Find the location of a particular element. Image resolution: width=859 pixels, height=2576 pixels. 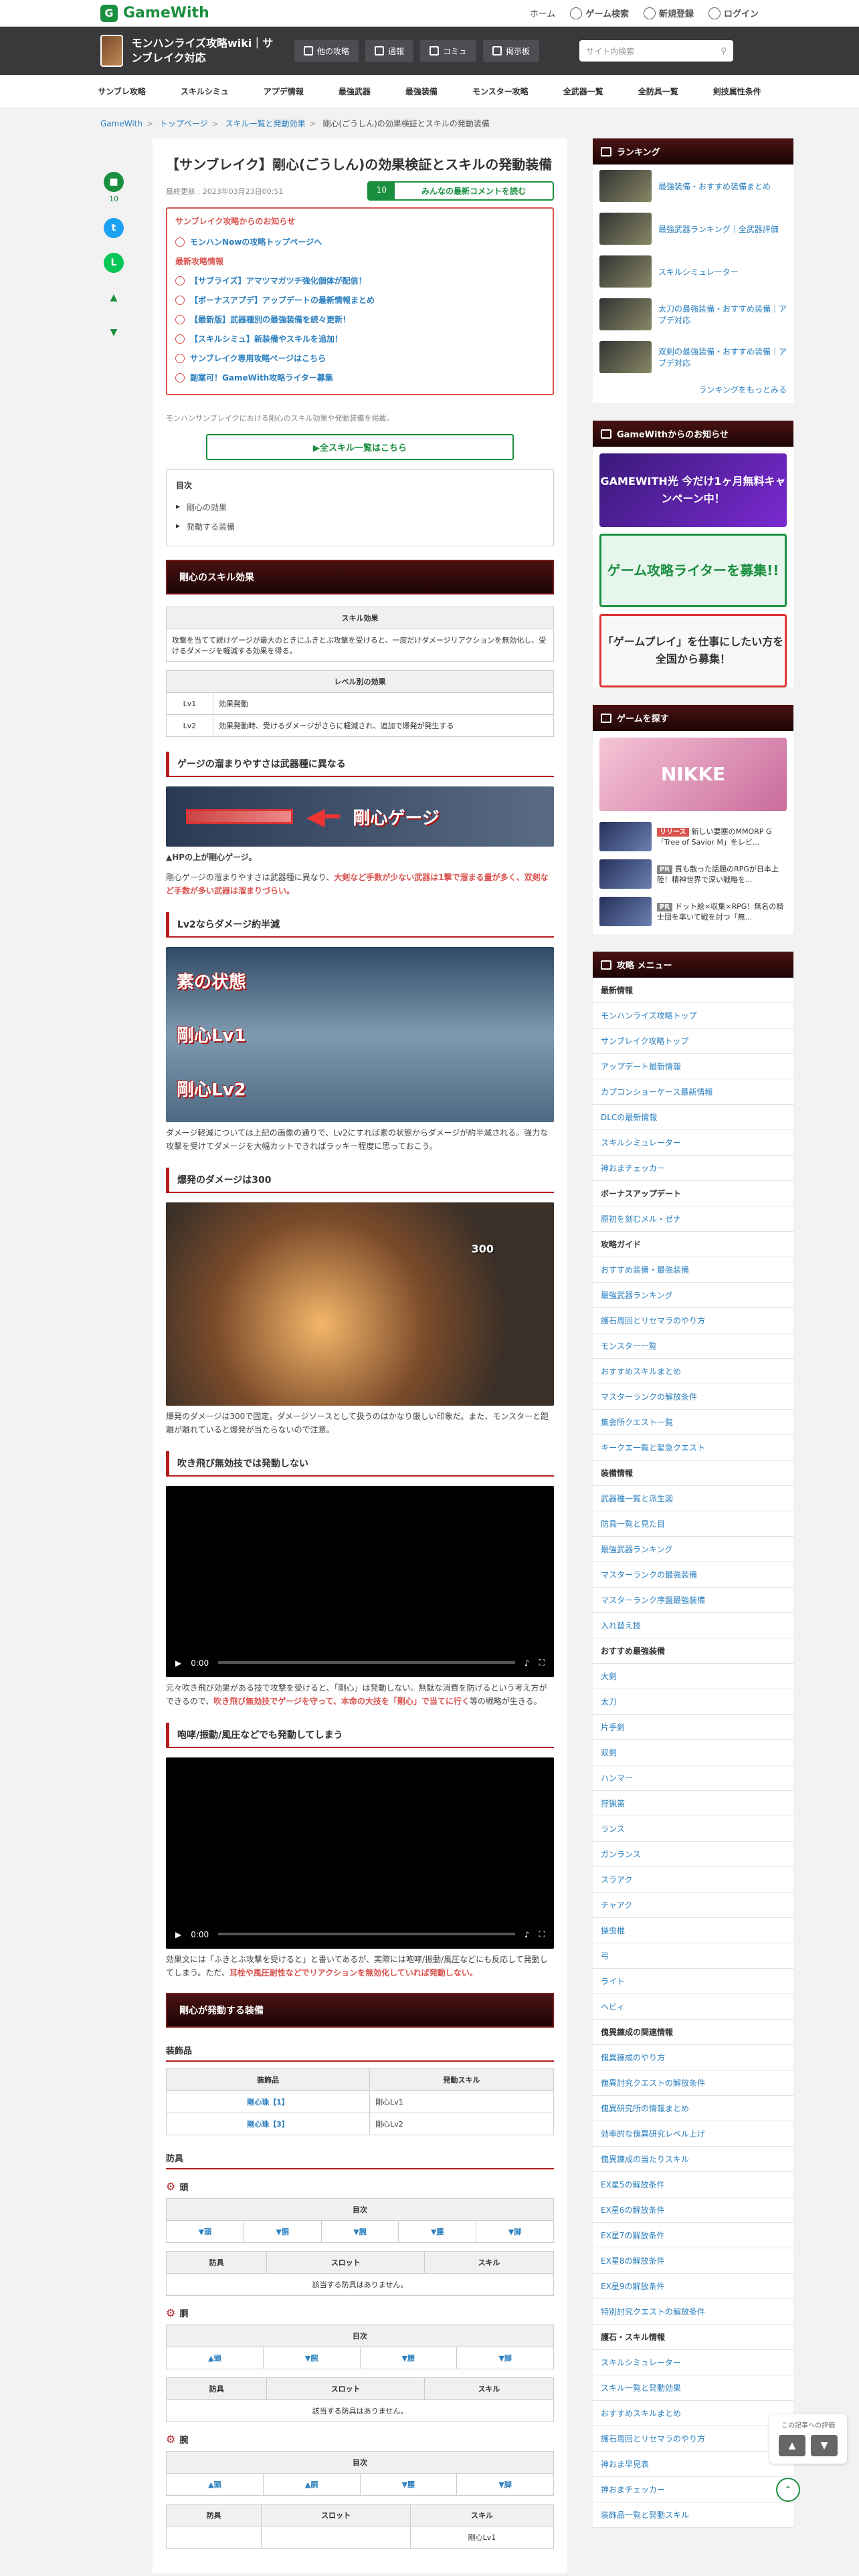

ranking-item: 最強武器ランキング｜全武器評価 is located at coordinates (693, 228).